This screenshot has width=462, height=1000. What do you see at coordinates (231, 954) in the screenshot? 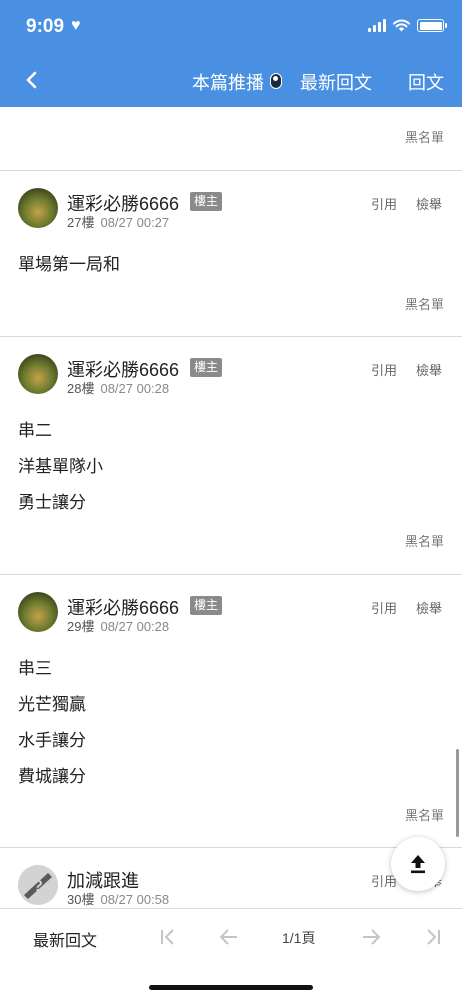
I see `bottom-toolbar: 最新回文 1/1頁` at bounding box center [231, 954].